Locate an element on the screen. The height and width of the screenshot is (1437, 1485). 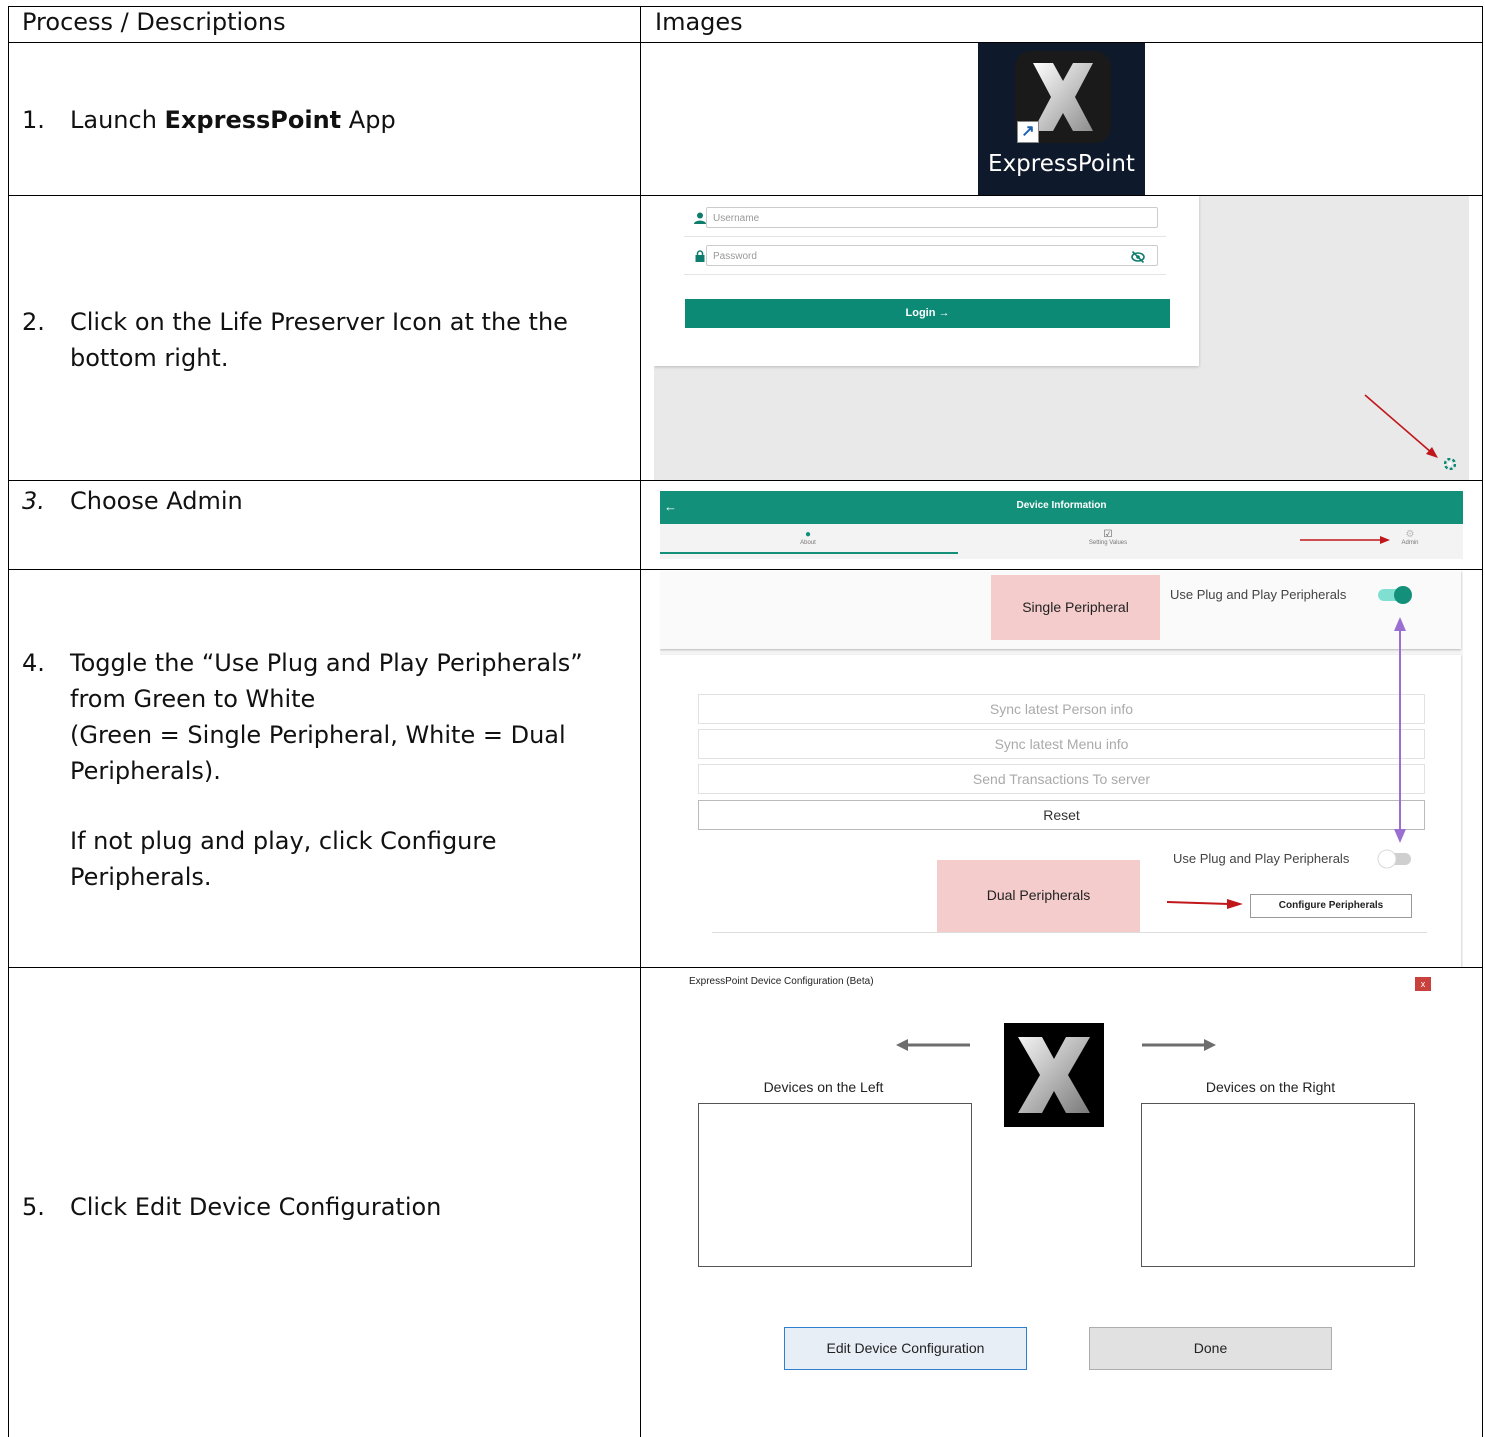
pnp-toggle-off is located at coordinates (1396, 859).